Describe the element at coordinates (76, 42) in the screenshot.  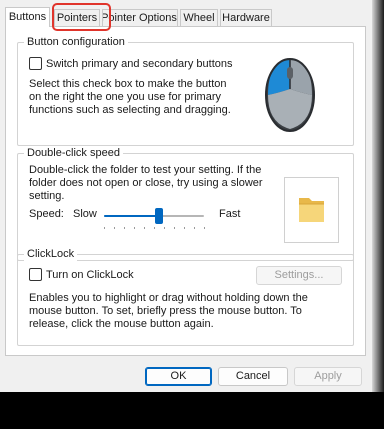
I see `button-configuration-legend: Button configuration` at that location.